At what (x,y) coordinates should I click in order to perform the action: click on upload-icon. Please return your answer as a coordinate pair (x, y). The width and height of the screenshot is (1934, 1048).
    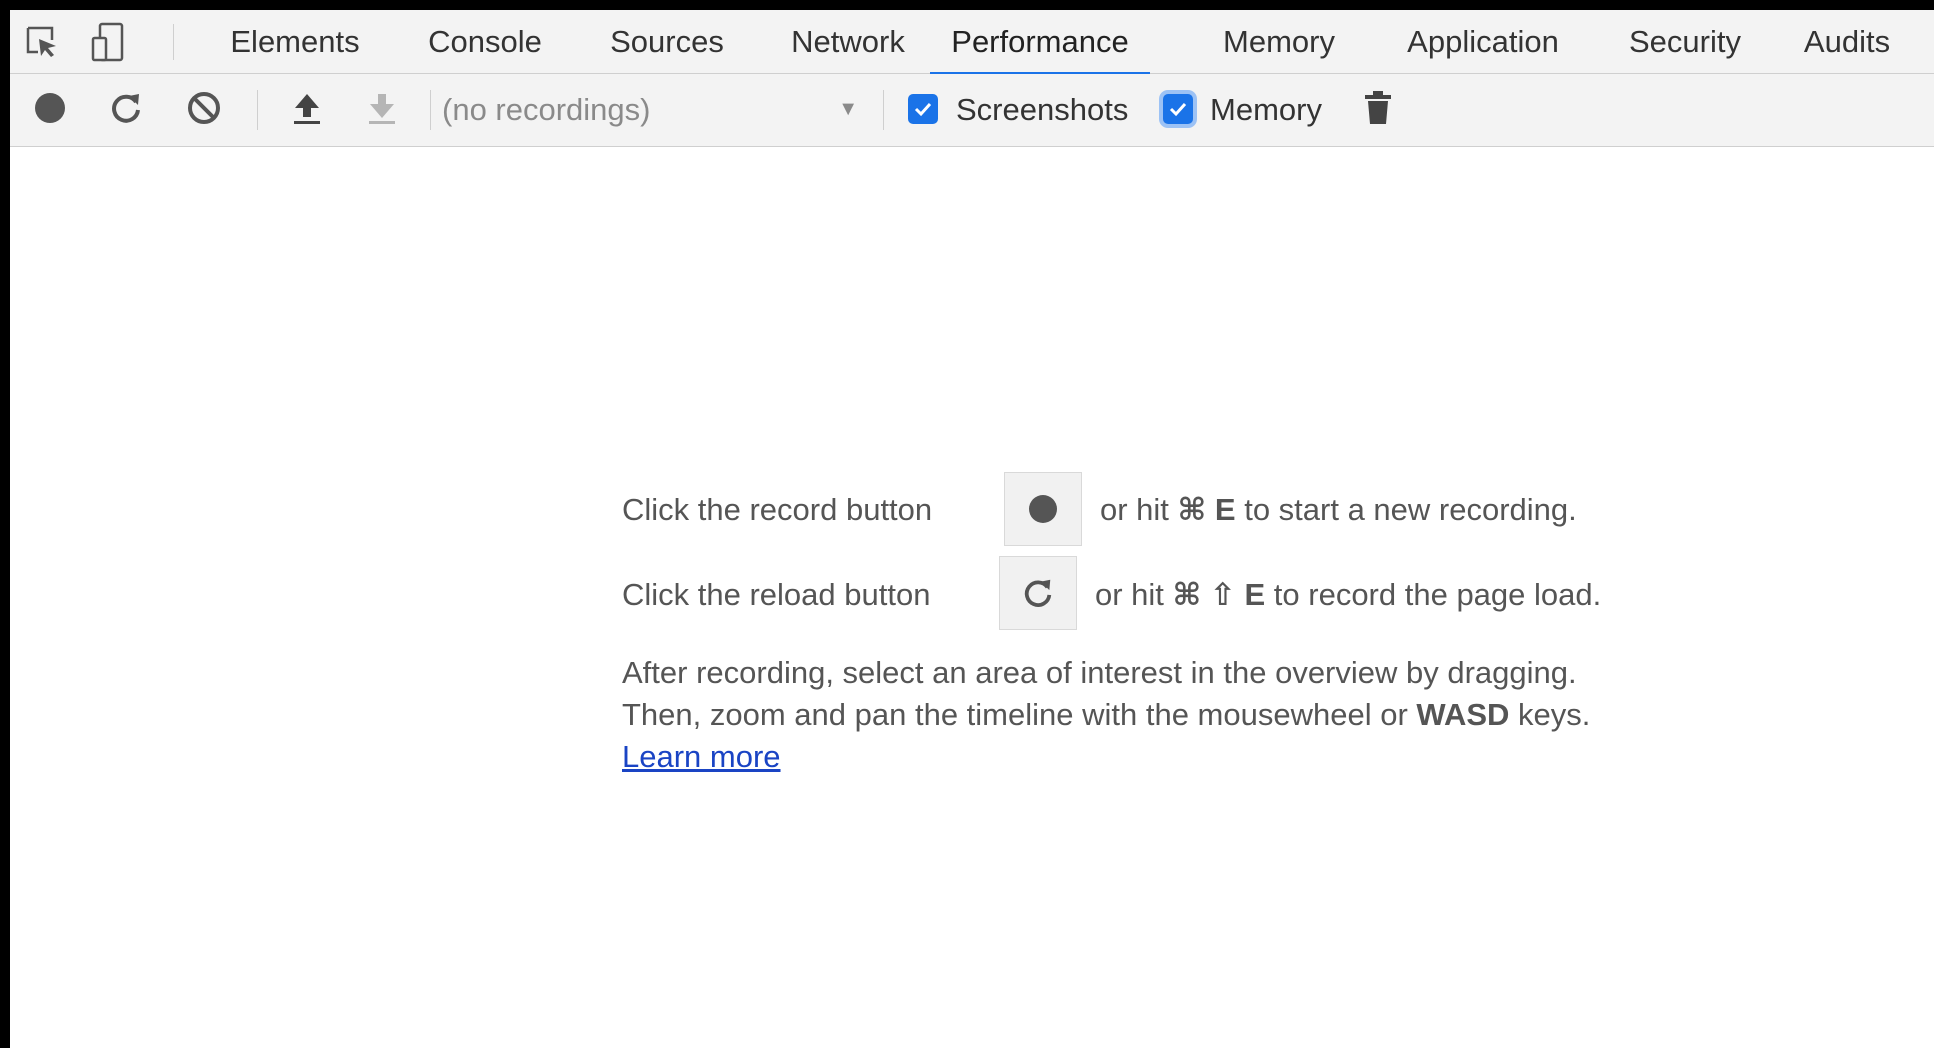
    Looking at the image, I should click on (307, 110).